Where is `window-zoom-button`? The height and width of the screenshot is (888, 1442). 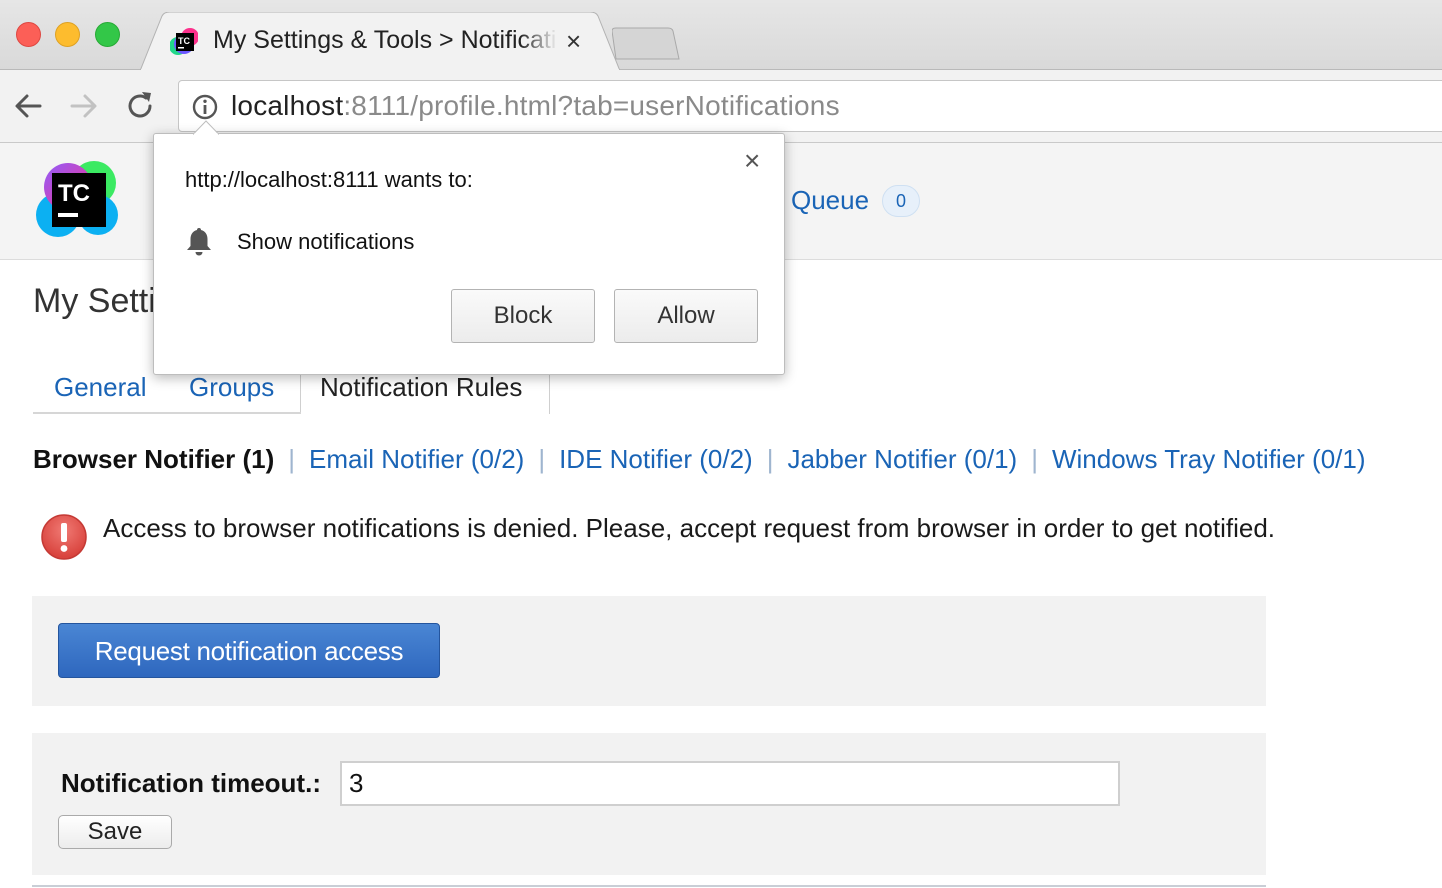 window-zoom-button is located at coordinates (107, 34).